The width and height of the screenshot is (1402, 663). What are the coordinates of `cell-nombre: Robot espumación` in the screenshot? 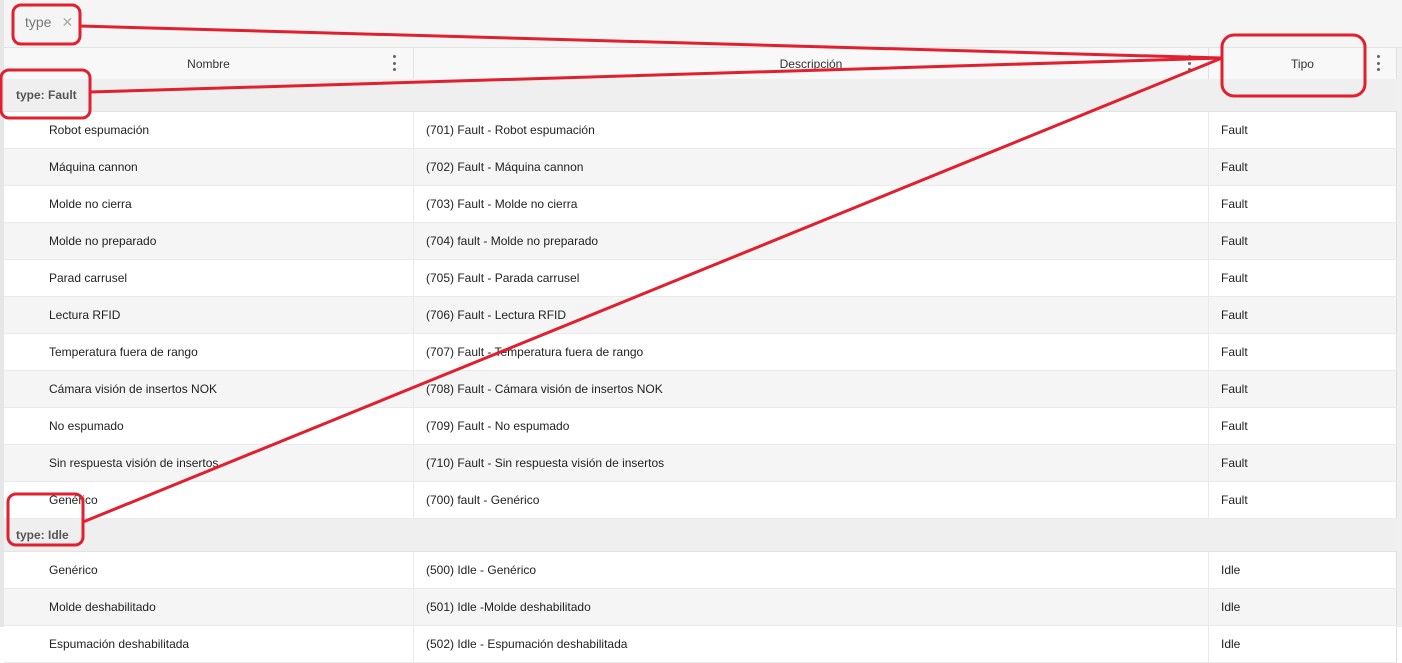 It's located at (225, 130).